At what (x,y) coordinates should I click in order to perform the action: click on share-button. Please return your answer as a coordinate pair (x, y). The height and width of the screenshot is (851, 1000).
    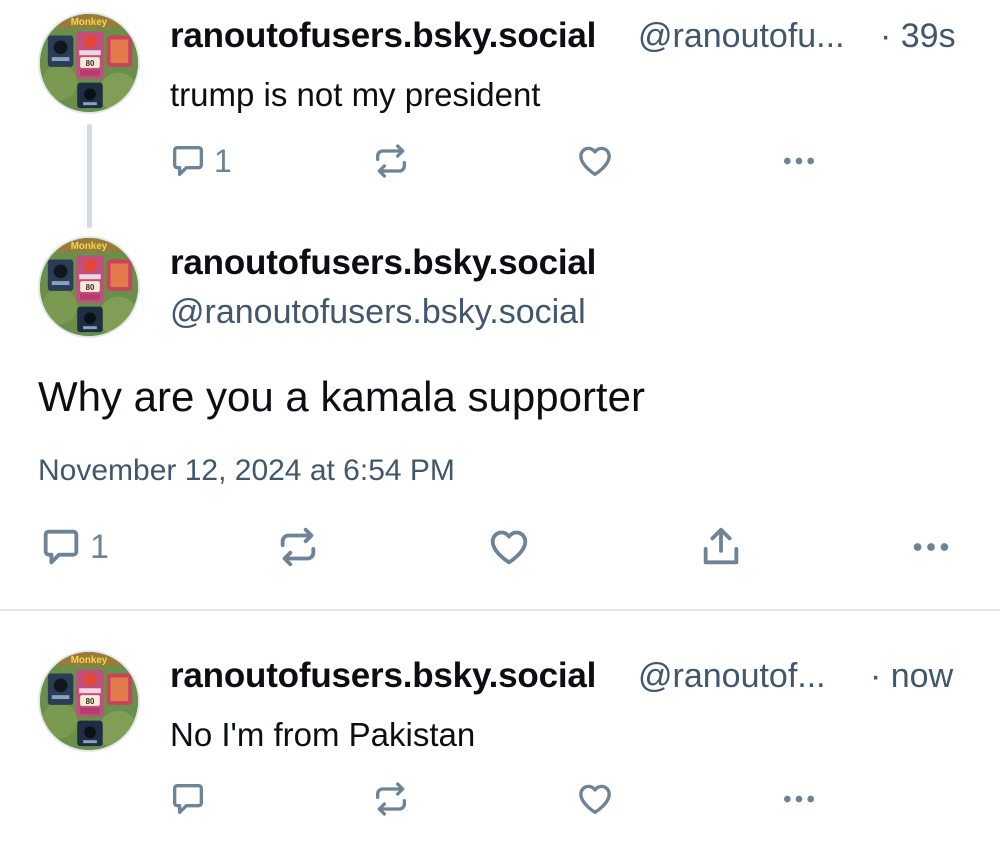
    Looking at the image, I should click on (721, 547).